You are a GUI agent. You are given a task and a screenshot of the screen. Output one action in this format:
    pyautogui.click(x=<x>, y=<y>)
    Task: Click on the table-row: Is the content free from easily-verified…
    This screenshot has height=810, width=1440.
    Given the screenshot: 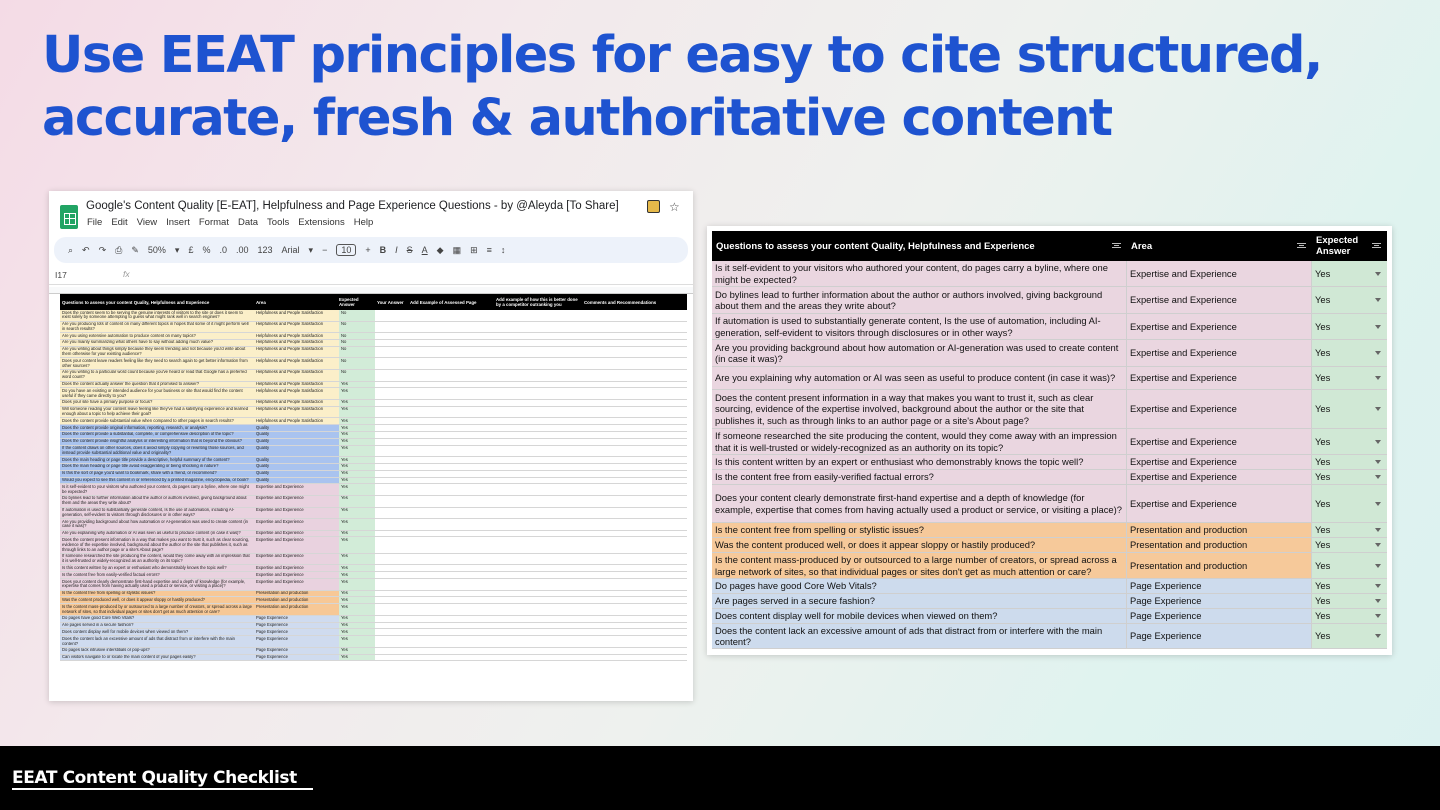 What is the action you would take?
    pyautogui.click(x=1049, y=477)
    